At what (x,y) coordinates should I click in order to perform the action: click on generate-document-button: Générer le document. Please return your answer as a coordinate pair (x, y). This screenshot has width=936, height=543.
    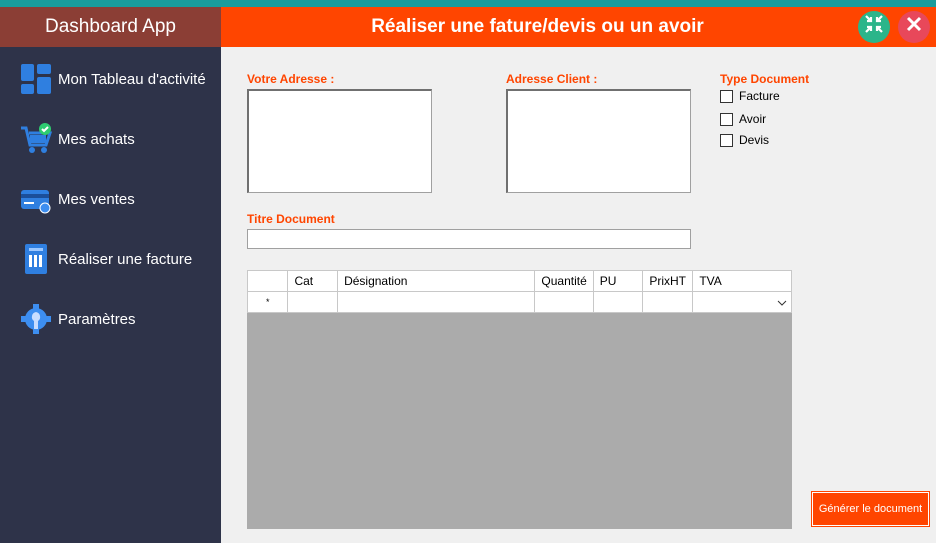
    Looking at the image, I should click on (870, 509).